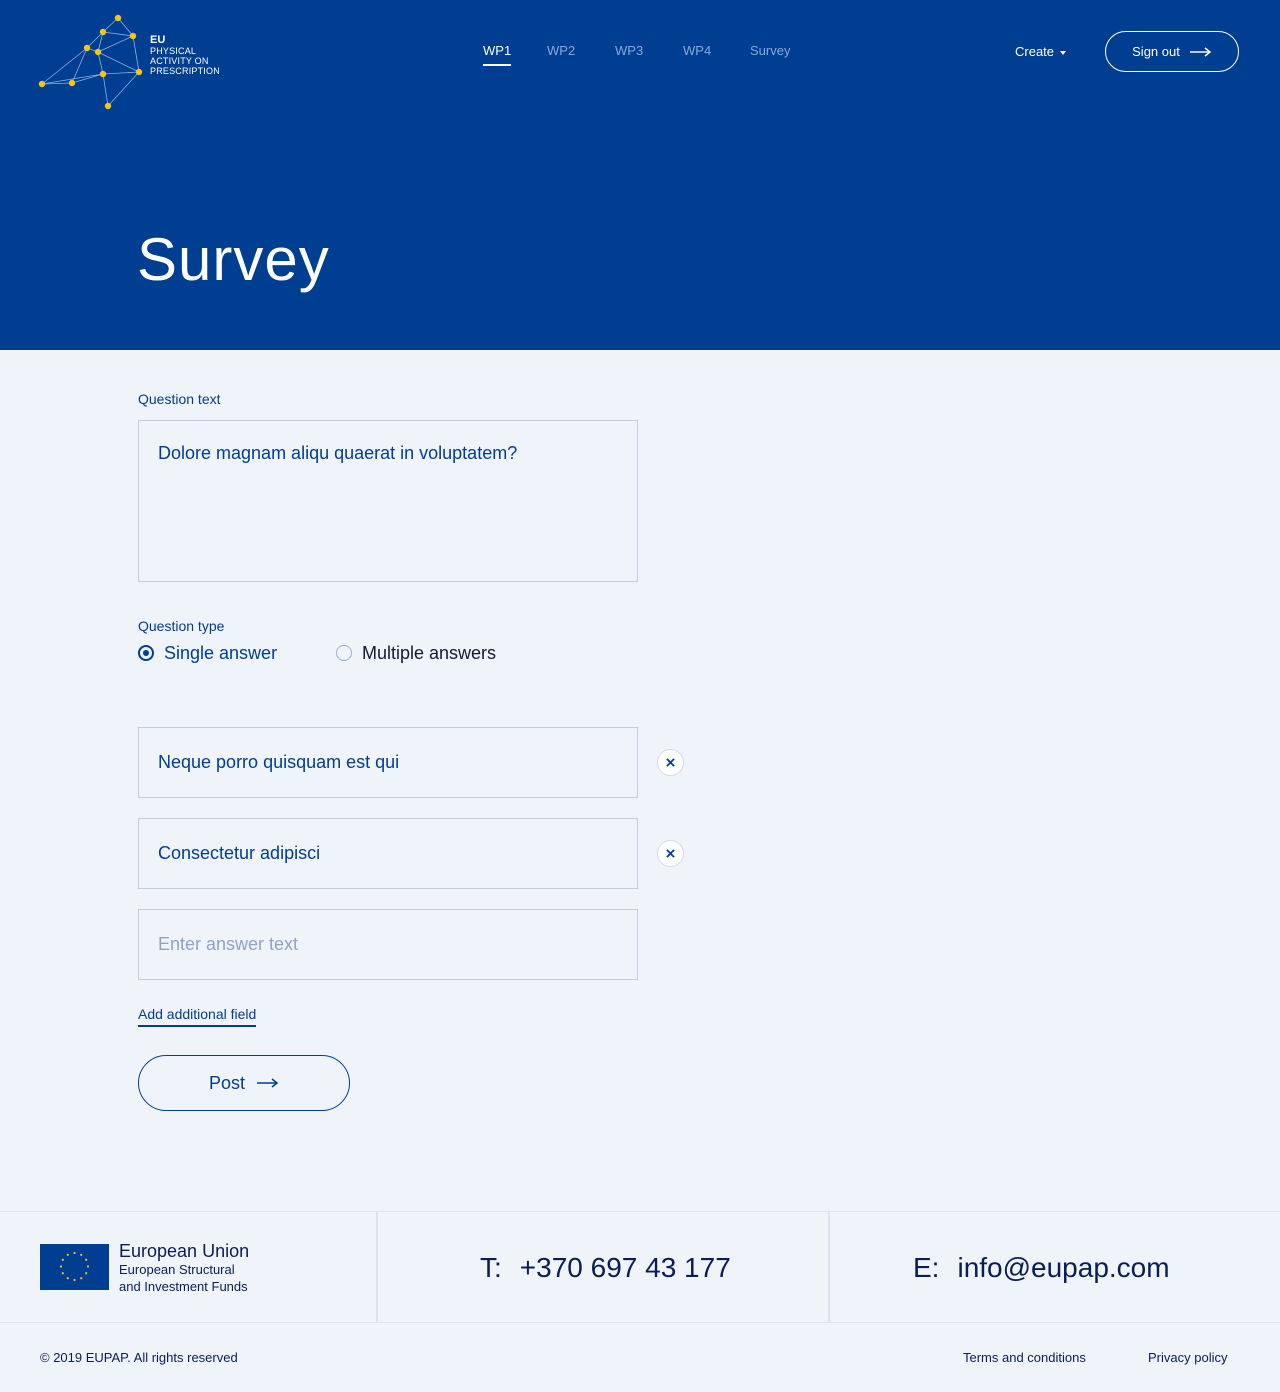 Image resolution: width=1280 pixels, height=1392 pixels. Describe the element at coordinates (770, 50) in the screenshot. I see `nav-item-survey: Survey` at that location.